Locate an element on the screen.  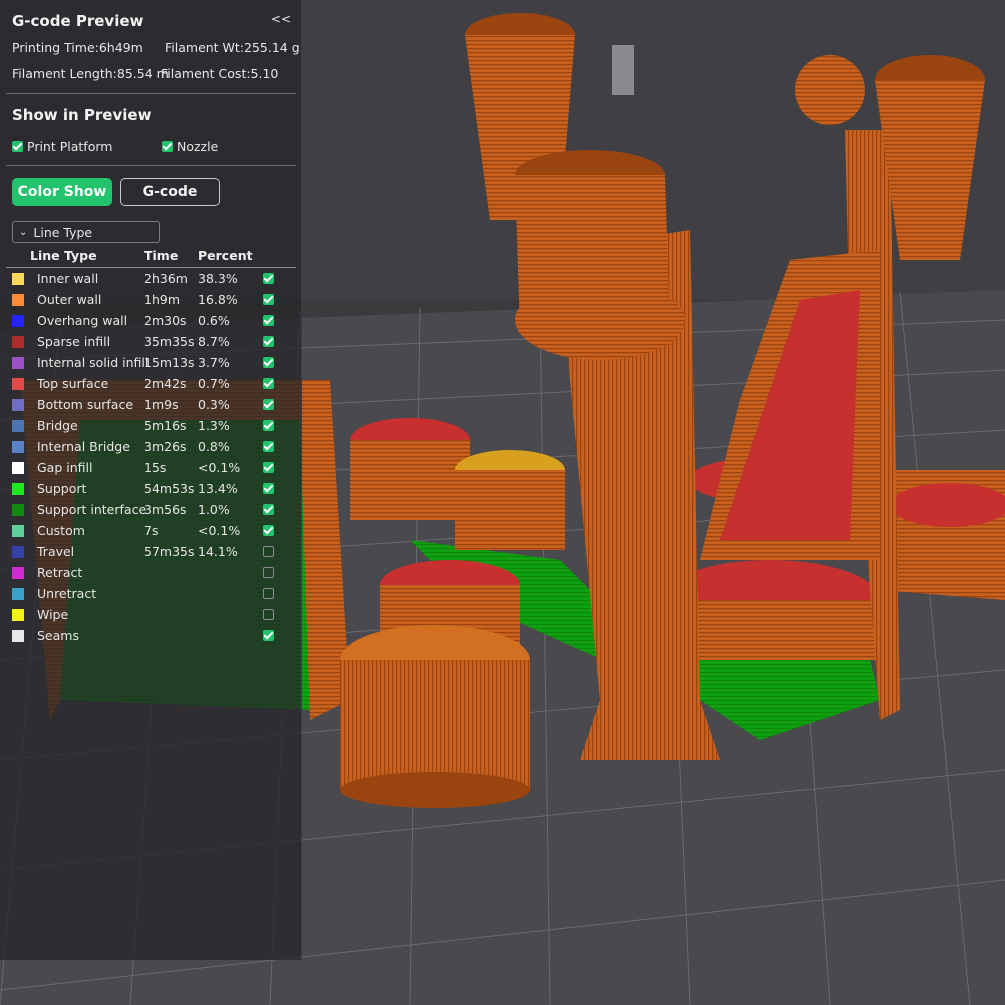
panel-title: G-code Preview is located at coordinates (78, 21).